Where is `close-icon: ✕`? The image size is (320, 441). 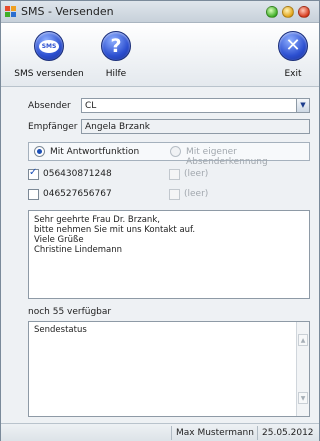
close-icon: ✕ is located at coordinates (293, 46).